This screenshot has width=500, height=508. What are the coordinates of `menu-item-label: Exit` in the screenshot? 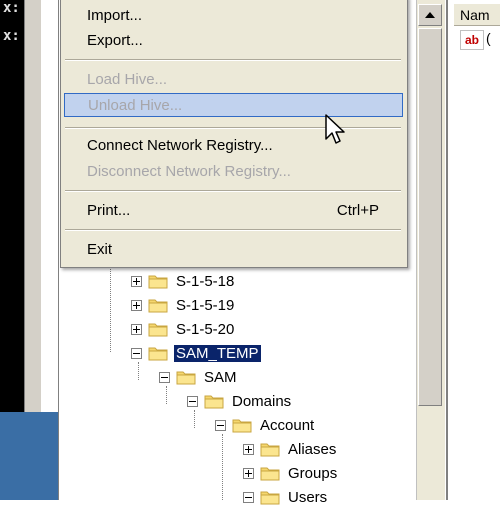 It's located at (100, 249).